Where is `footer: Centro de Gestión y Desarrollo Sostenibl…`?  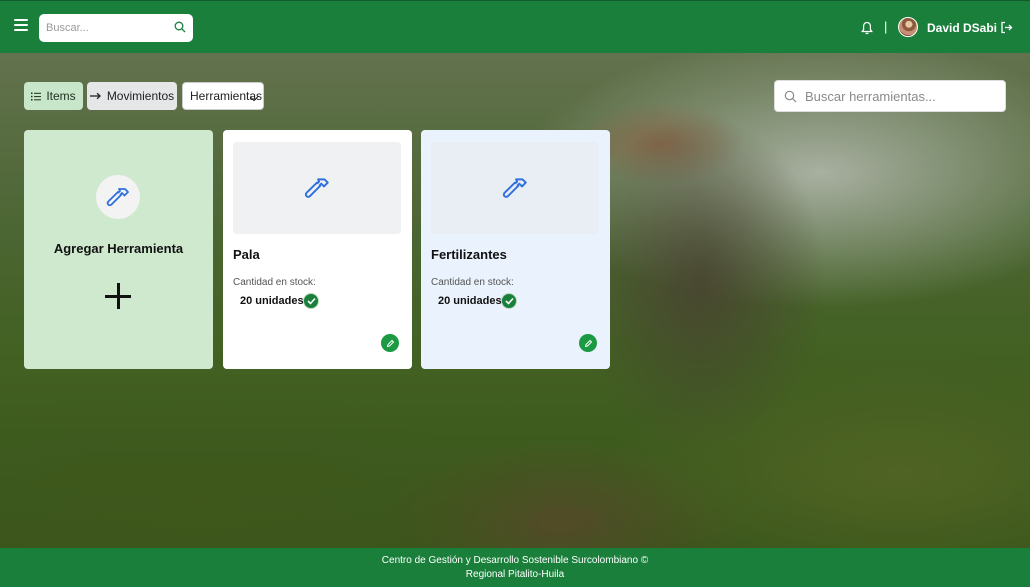
footer: Centro de Gestión y Desarrollo Sostenibl… is located at coordinates (515, 567).